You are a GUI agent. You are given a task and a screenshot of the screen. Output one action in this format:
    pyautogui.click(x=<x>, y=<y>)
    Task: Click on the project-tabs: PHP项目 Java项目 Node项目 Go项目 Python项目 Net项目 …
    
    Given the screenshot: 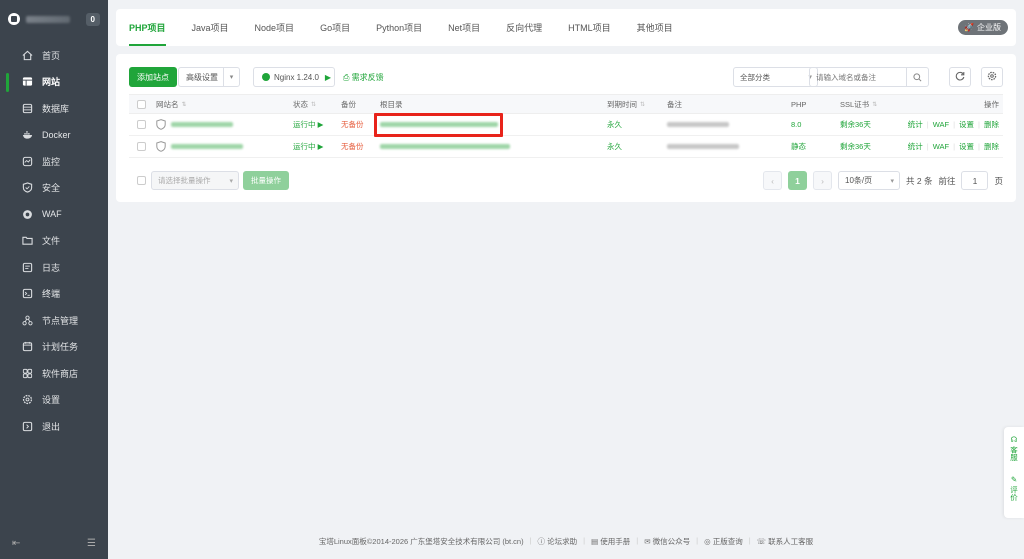 What is the action you would take?
    pyautogui.click(x=566, y=27)
    